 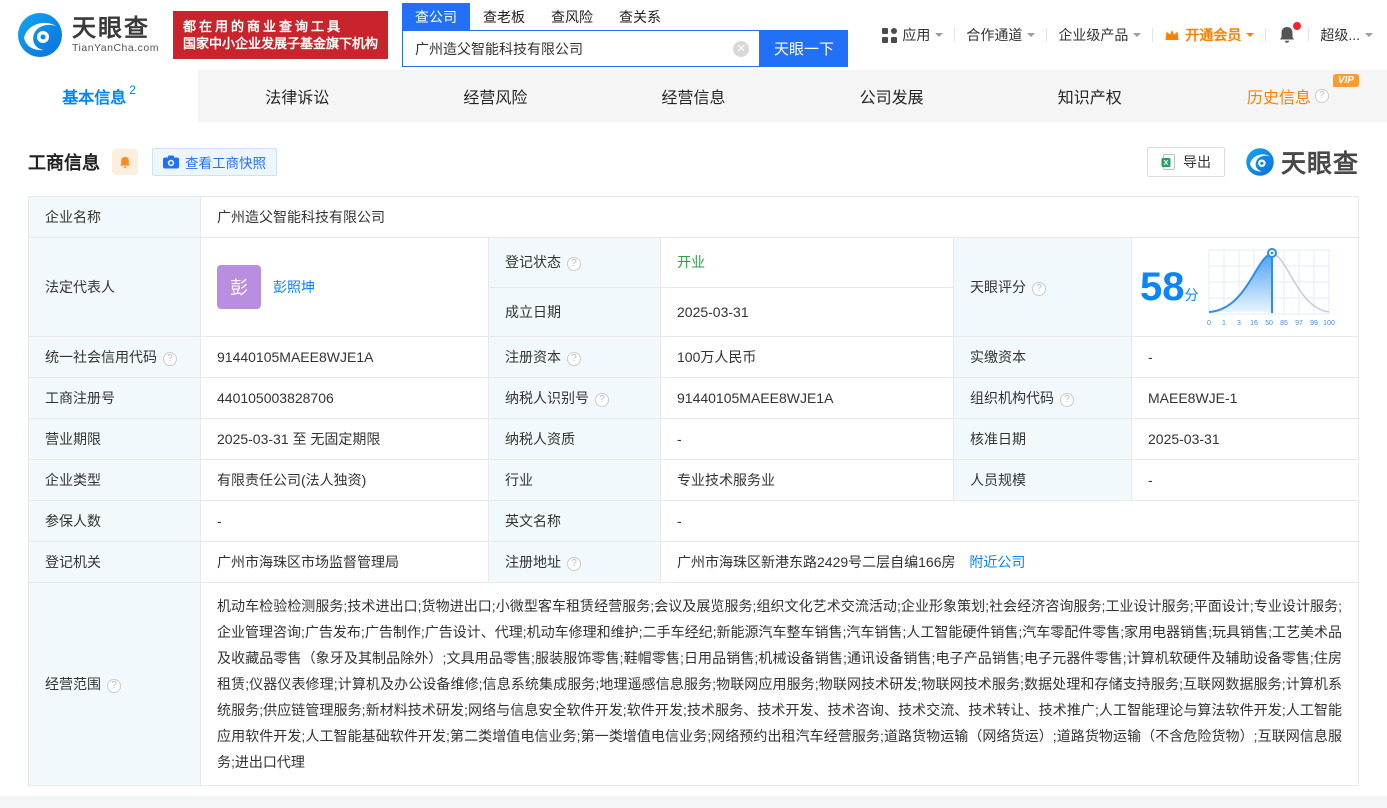 I want to click on nav-apps-label: 应用, so click(x=916, y=35).